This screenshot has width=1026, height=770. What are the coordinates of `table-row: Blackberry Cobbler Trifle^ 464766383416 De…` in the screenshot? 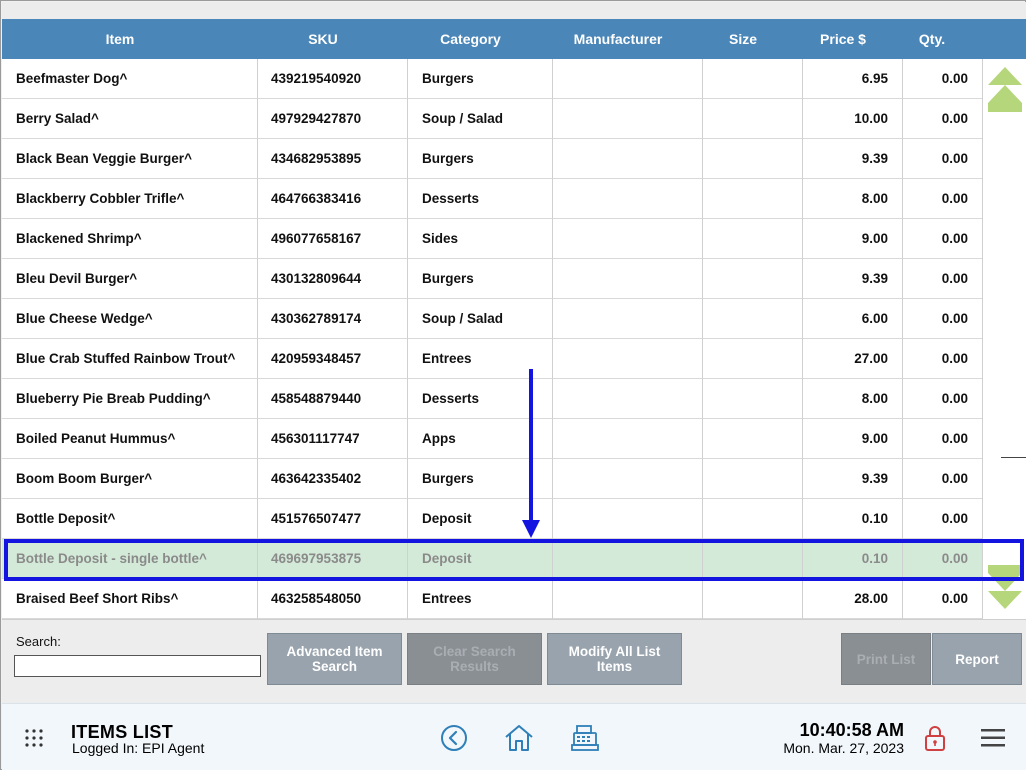 It's located at (492, 199).